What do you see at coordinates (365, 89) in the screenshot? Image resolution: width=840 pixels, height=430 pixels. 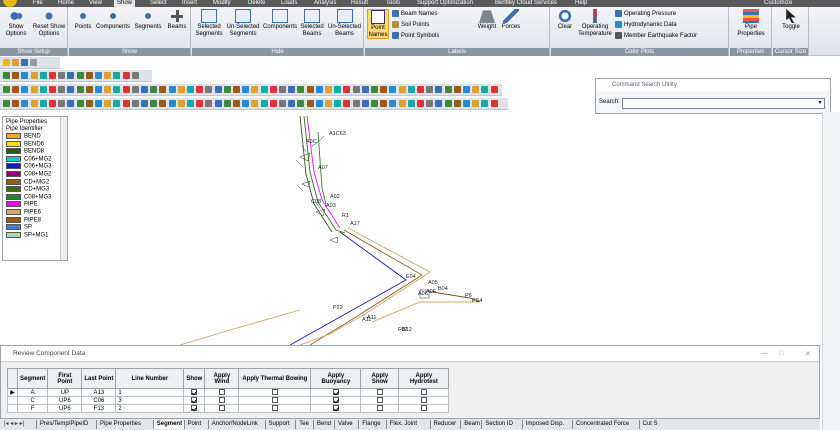 I see `tb2-tool-40-icon` at bounding box center [365, 89].